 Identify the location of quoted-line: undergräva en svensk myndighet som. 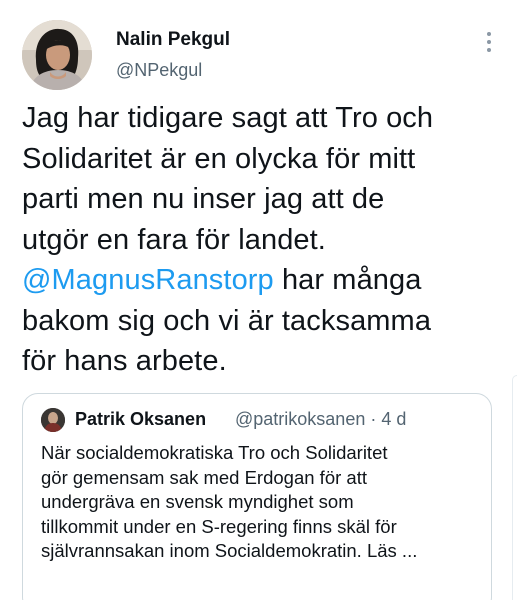
(197, 501).